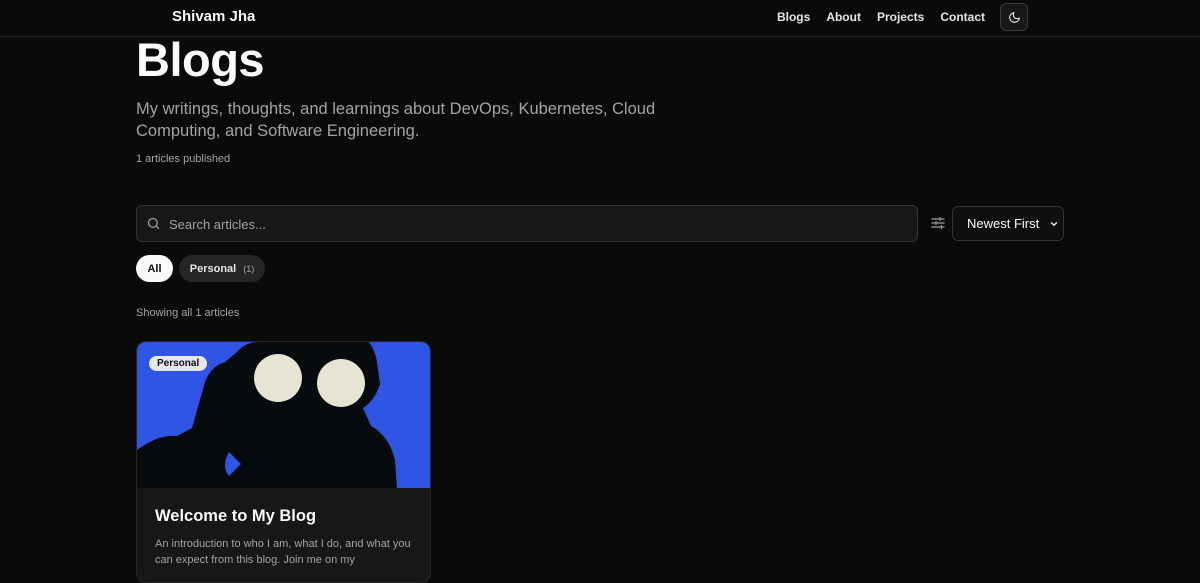 The image size is (1200, 583). What do you see at coordinates (793, 17) in the screenshot?
I see `nav-link-blogs: Blogs` at bounding box center [793, 17].